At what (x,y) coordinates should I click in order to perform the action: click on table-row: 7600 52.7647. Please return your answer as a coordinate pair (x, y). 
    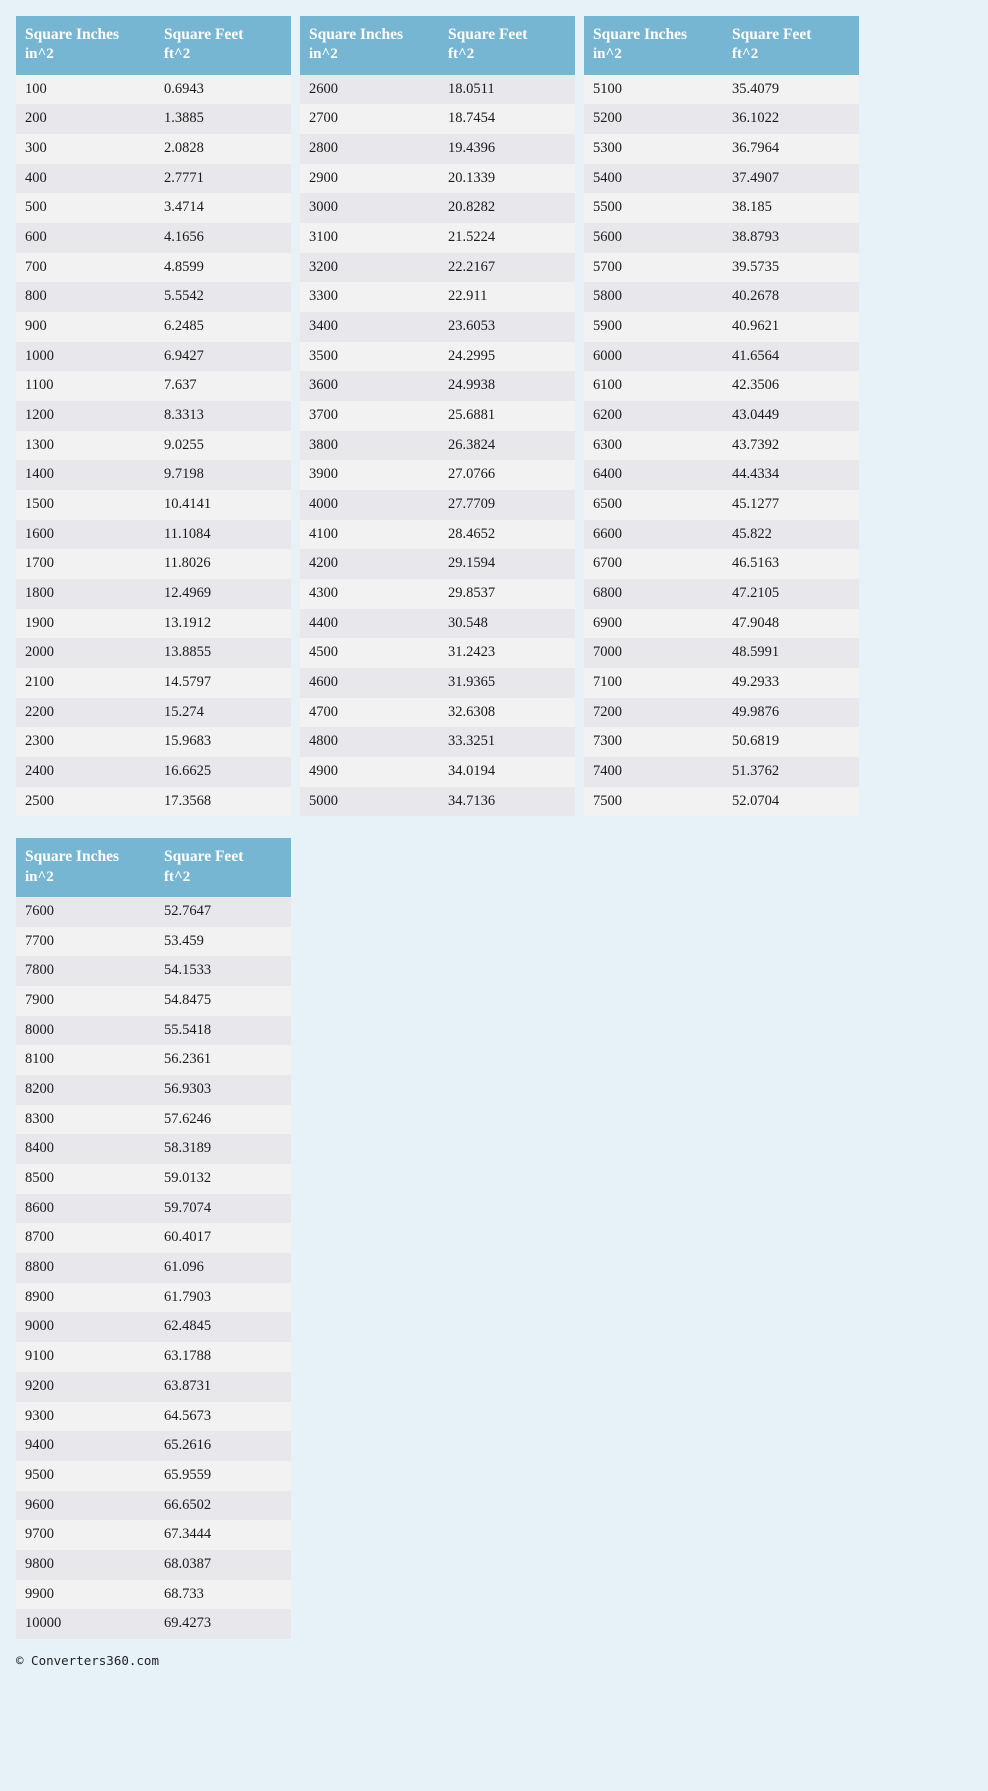
    Looking at the image, I should click on (153, 912).